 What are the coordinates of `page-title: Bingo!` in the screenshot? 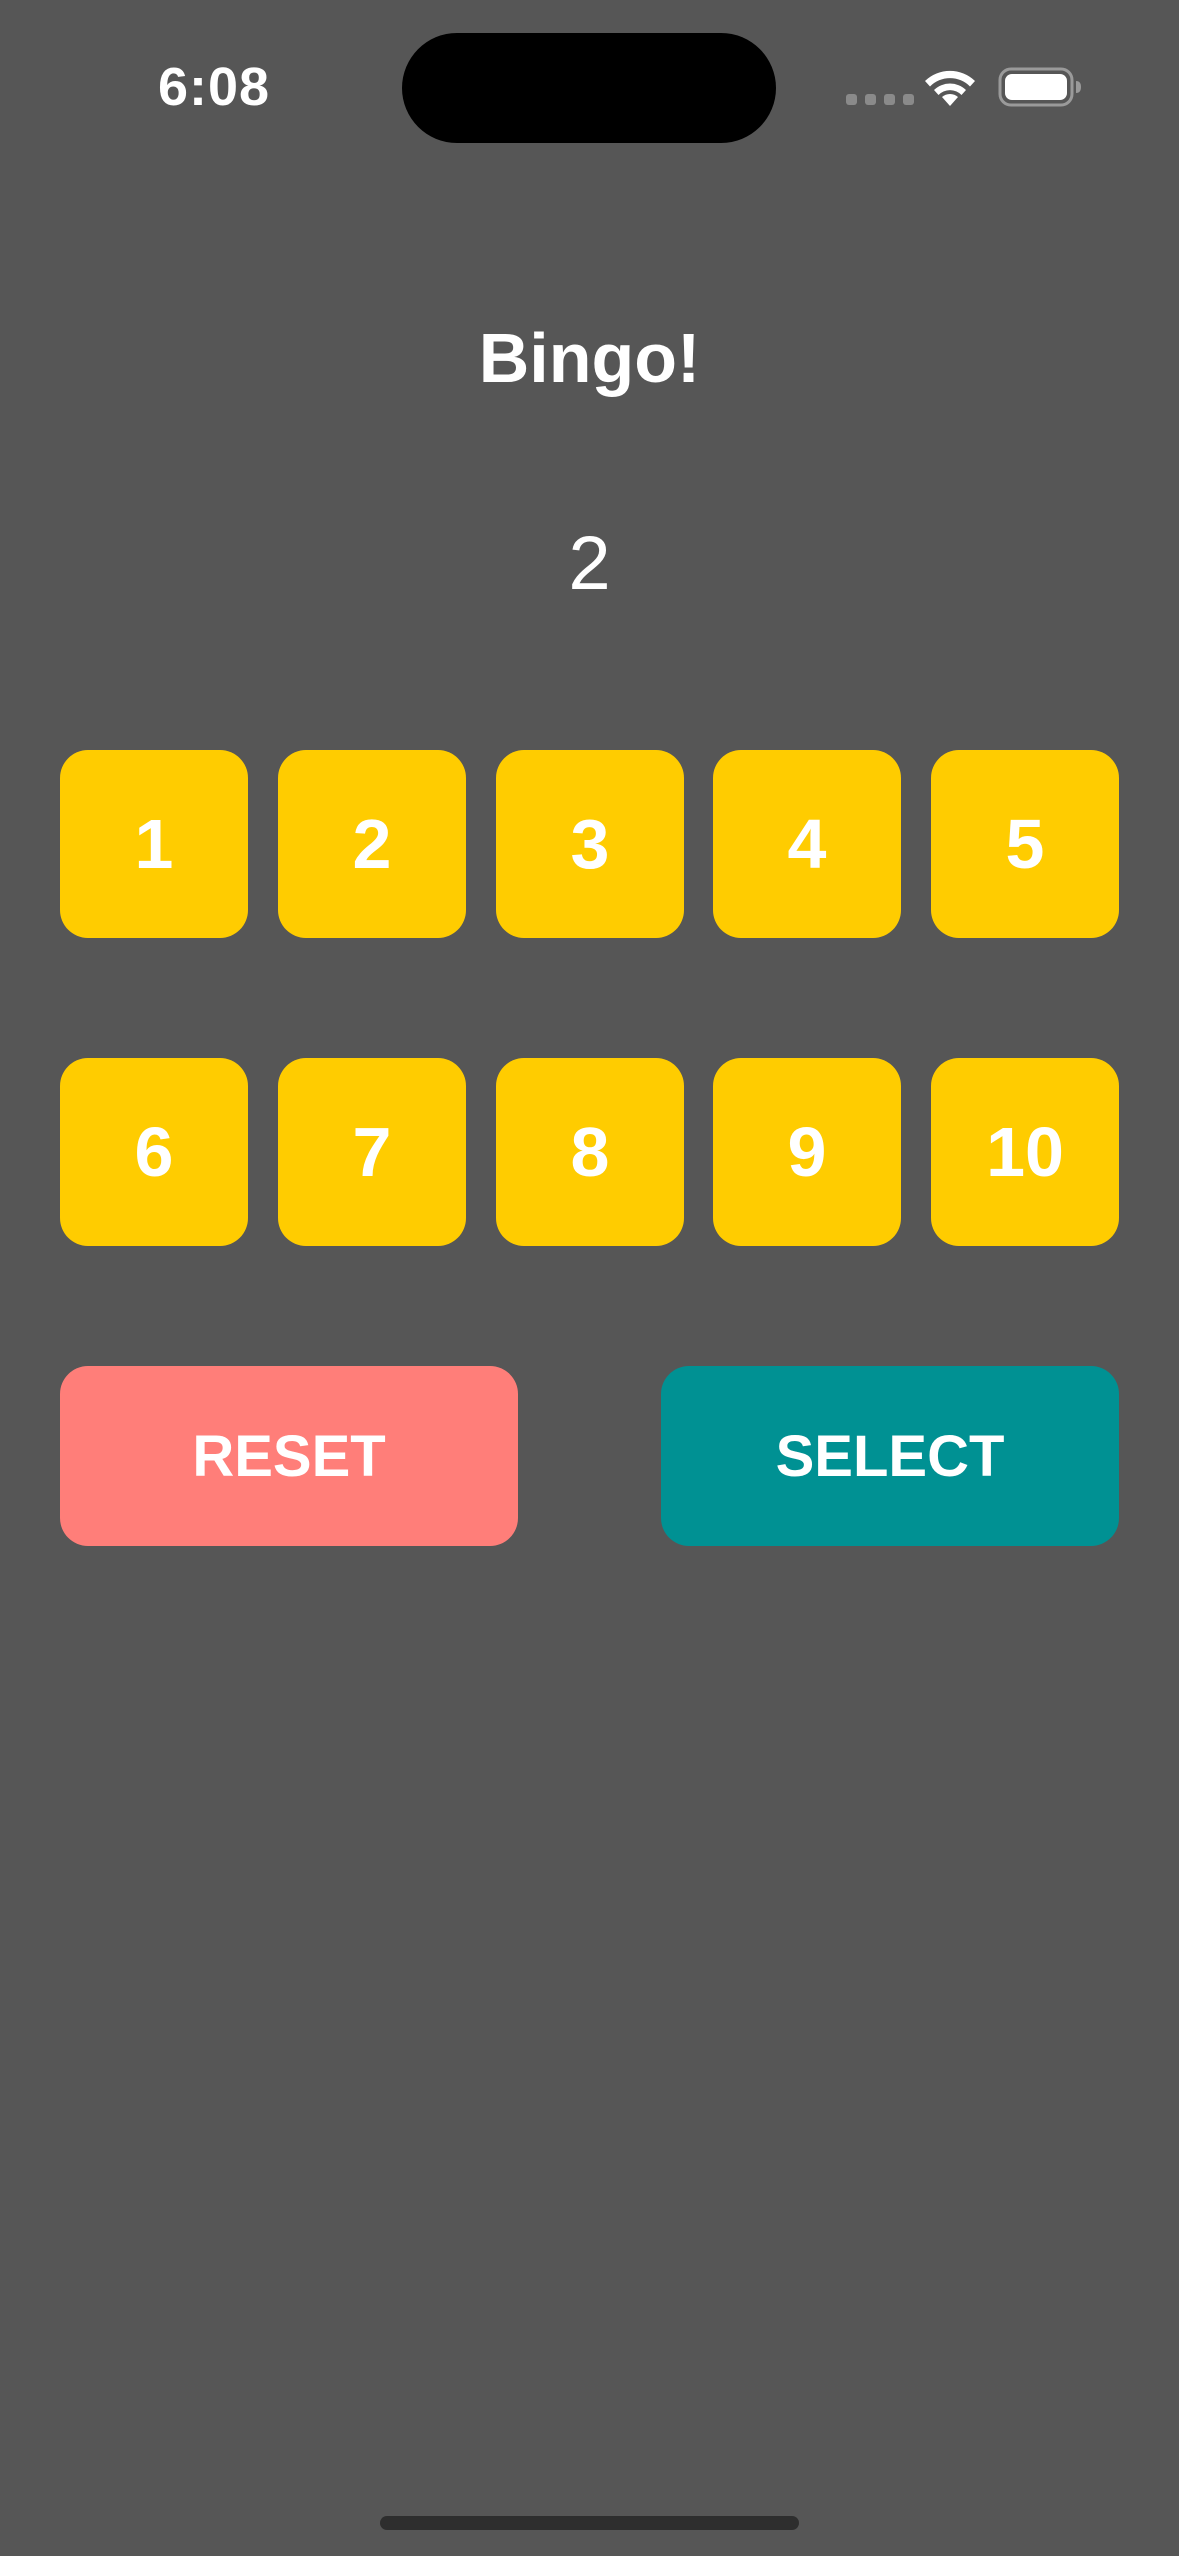 It's located at (589, 358).